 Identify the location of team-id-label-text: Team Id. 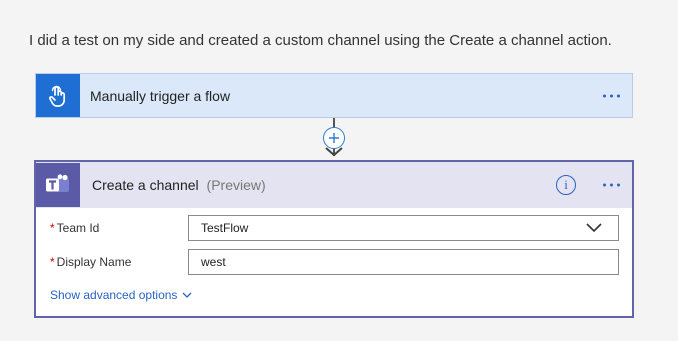
(78, 228).